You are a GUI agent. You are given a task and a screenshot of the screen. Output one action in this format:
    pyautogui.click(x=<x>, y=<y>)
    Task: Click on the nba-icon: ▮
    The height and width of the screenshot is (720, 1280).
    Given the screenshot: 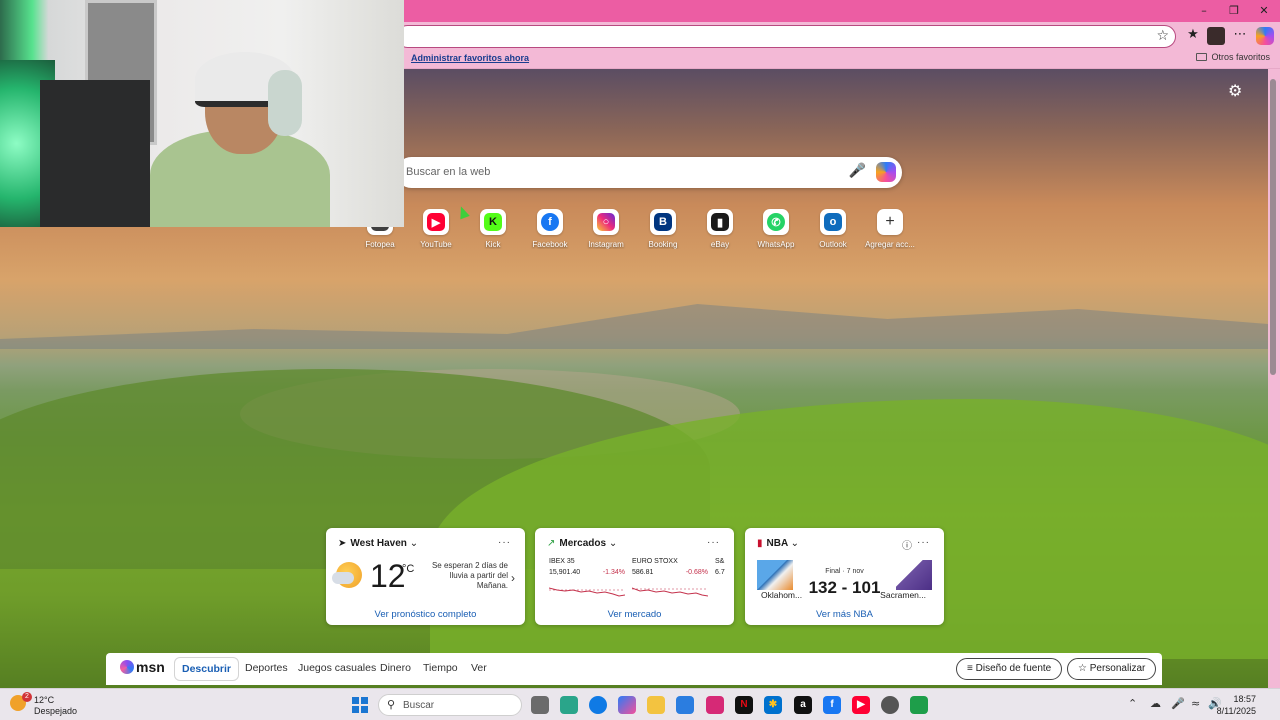 What is the action you would take?
    pyautogui.click(x=760, y=543)
    